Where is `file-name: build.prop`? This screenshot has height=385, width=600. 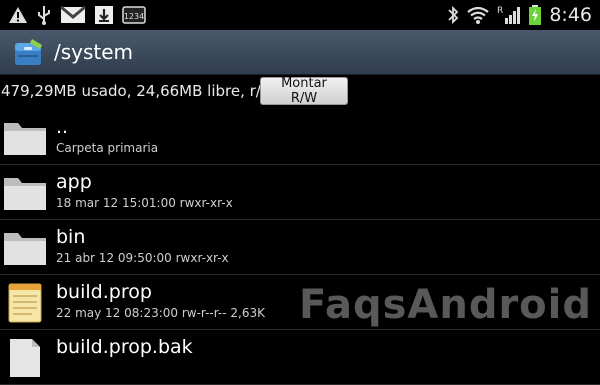 file-name: build.prop is located at coordinates (104, 292).